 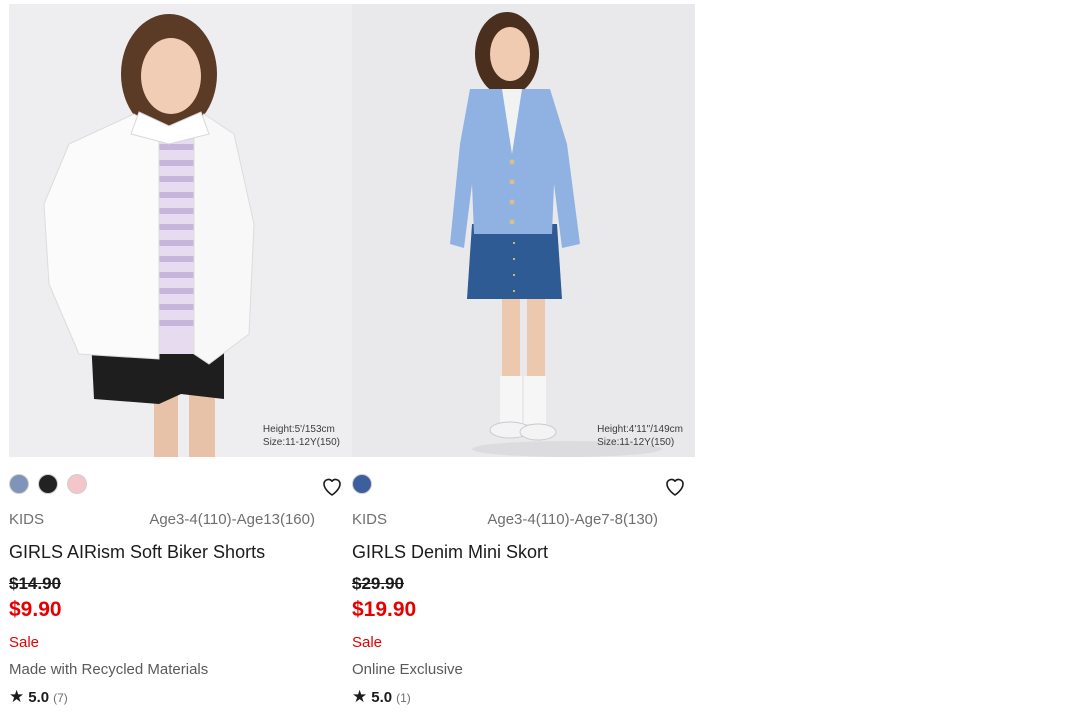 I want to click on review-count: (7), so click(x=60, y=698).